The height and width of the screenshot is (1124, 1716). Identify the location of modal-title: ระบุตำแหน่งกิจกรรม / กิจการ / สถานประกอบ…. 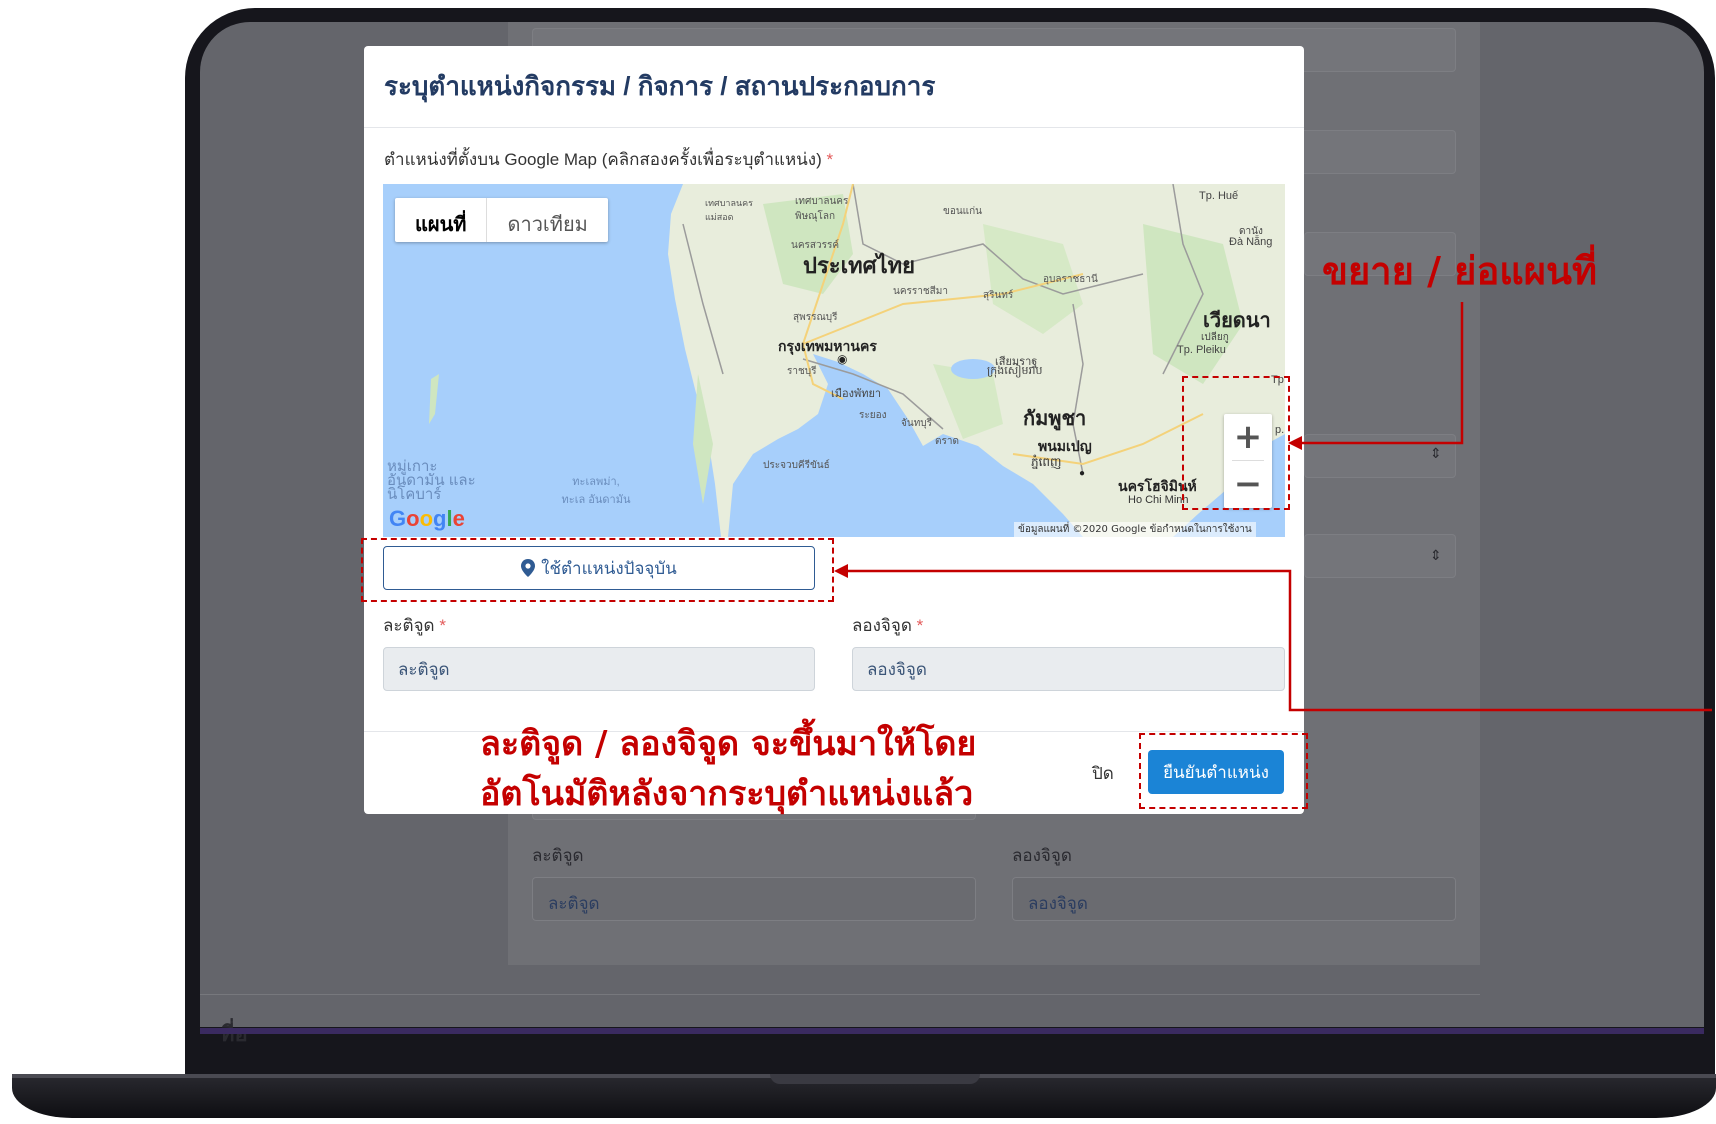
(660, 86).